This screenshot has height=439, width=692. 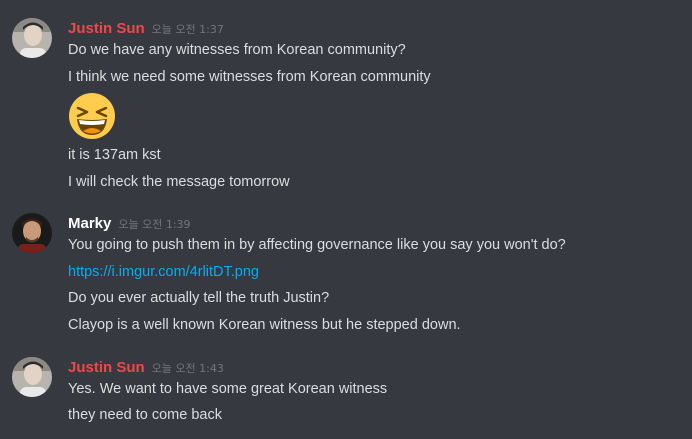 I want to click on timestamp: 오늘 오전 1:39, so click(x=154, y=224).